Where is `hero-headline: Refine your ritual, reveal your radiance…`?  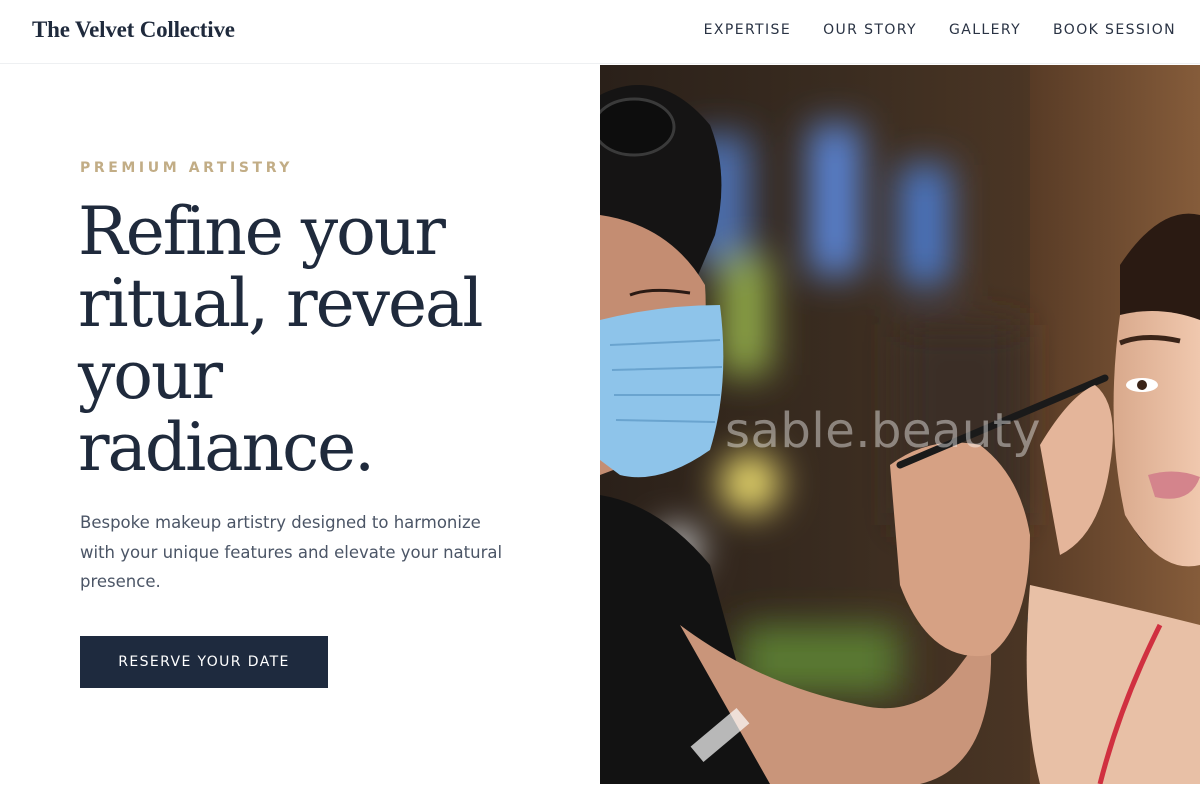 hero-headline: Refine your ritual, reveal your radiance… is located at coordinates (318, 340).